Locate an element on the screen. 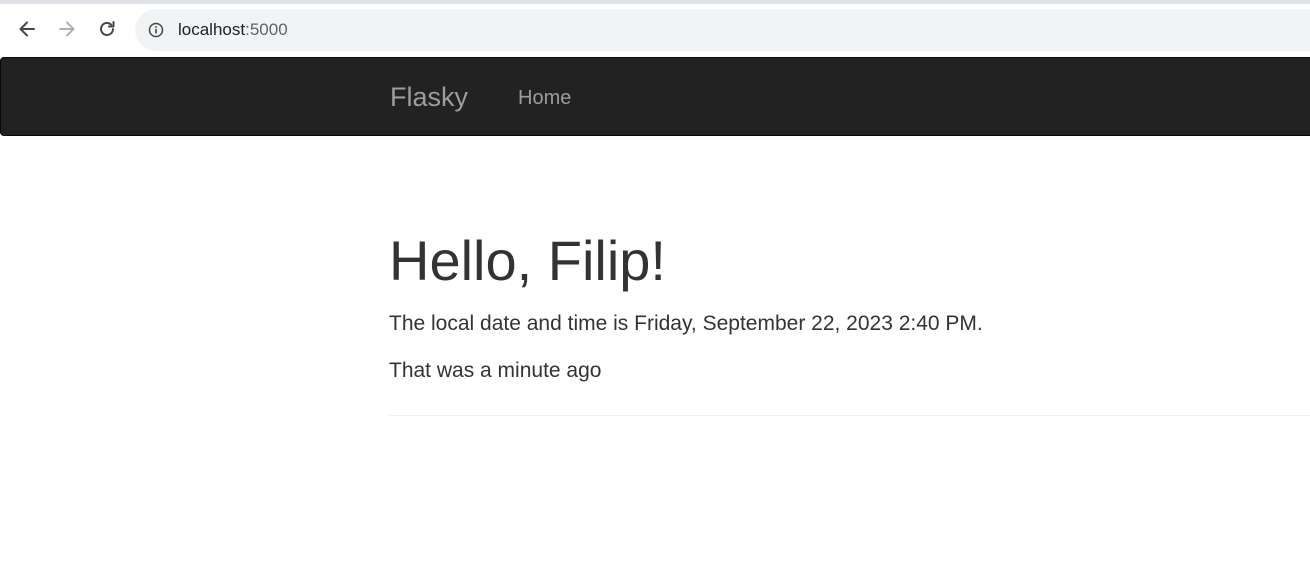  forward-button is located at coordinates (67, 29).